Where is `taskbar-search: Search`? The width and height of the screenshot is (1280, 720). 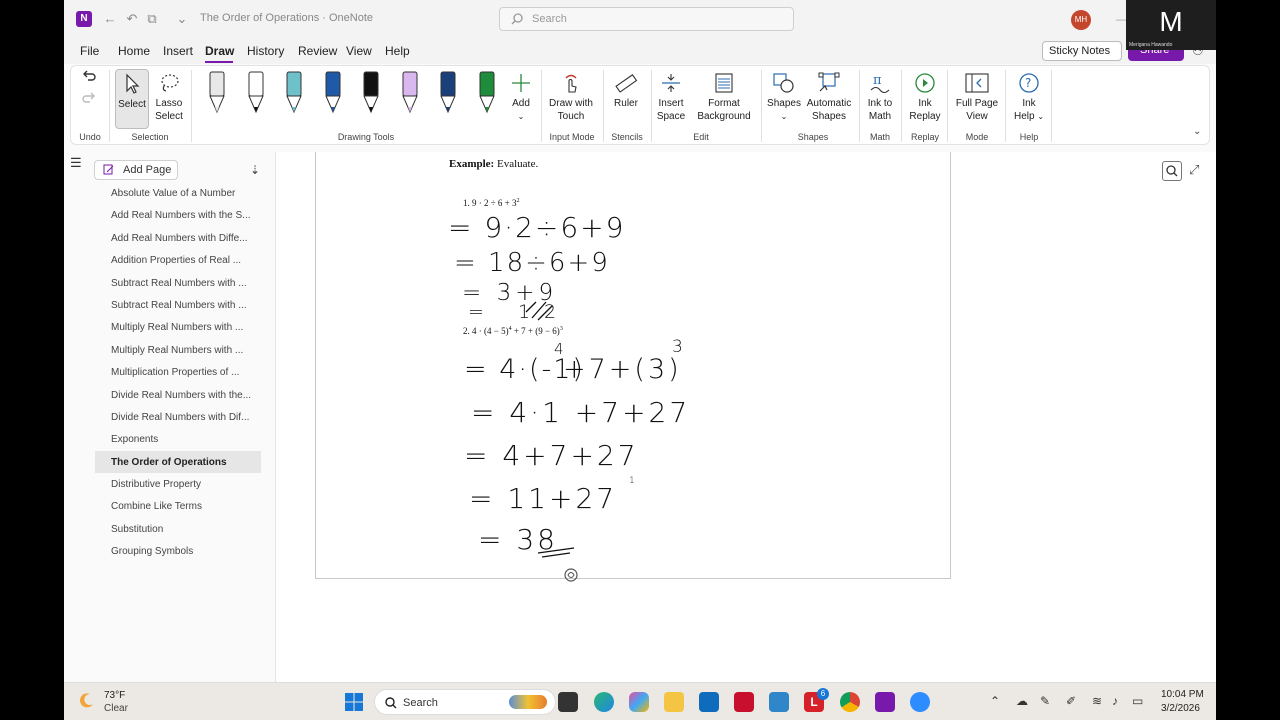 taskbar-search: Search is located at coordinates (465, 702).